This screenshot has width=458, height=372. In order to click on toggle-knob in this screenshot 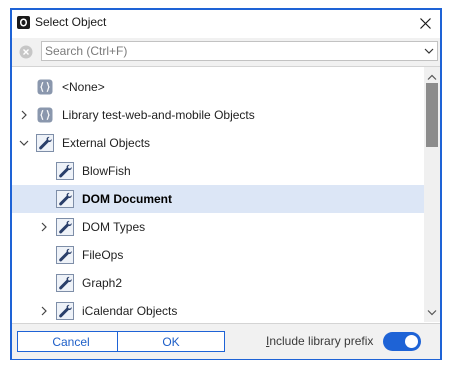, I will do `click(411, 341)`.